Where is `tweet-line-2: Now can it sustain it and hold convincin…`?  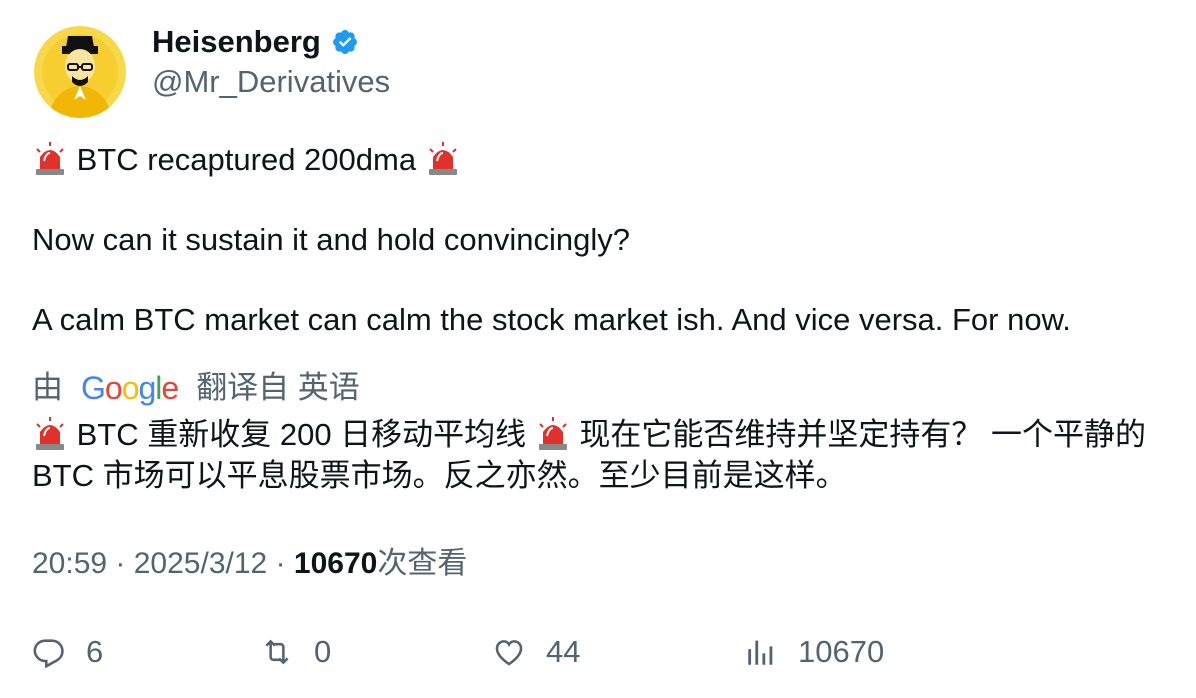
tweet-line-2: Now can it sustain it and hold convincin… is located at coordinates (331, 239).